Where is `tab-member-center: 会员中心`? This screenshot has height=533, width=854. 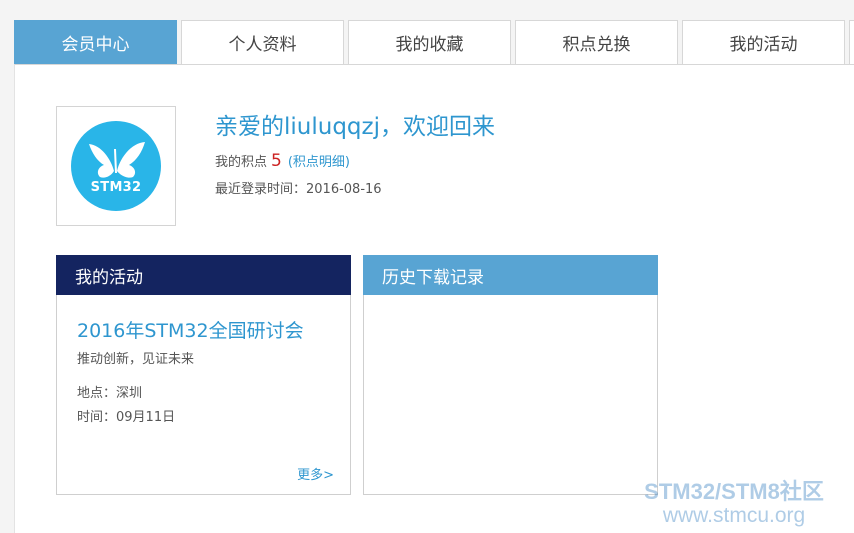 tab-member-center: 会员中心 is located at coordinates (95, 42).